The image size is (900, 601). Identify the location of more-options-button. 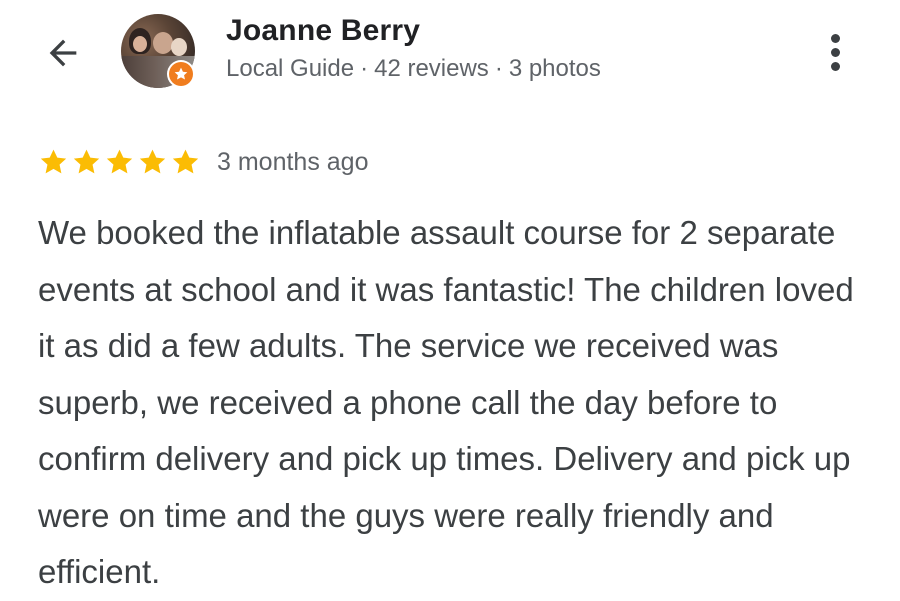
(835, 52).